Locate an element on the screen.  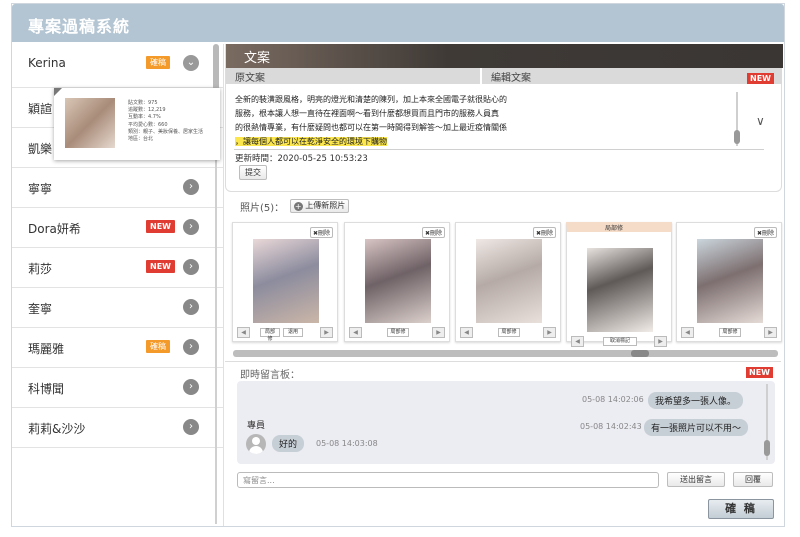
original-copy-column: 原文案 is located at coordinates (353, 76).